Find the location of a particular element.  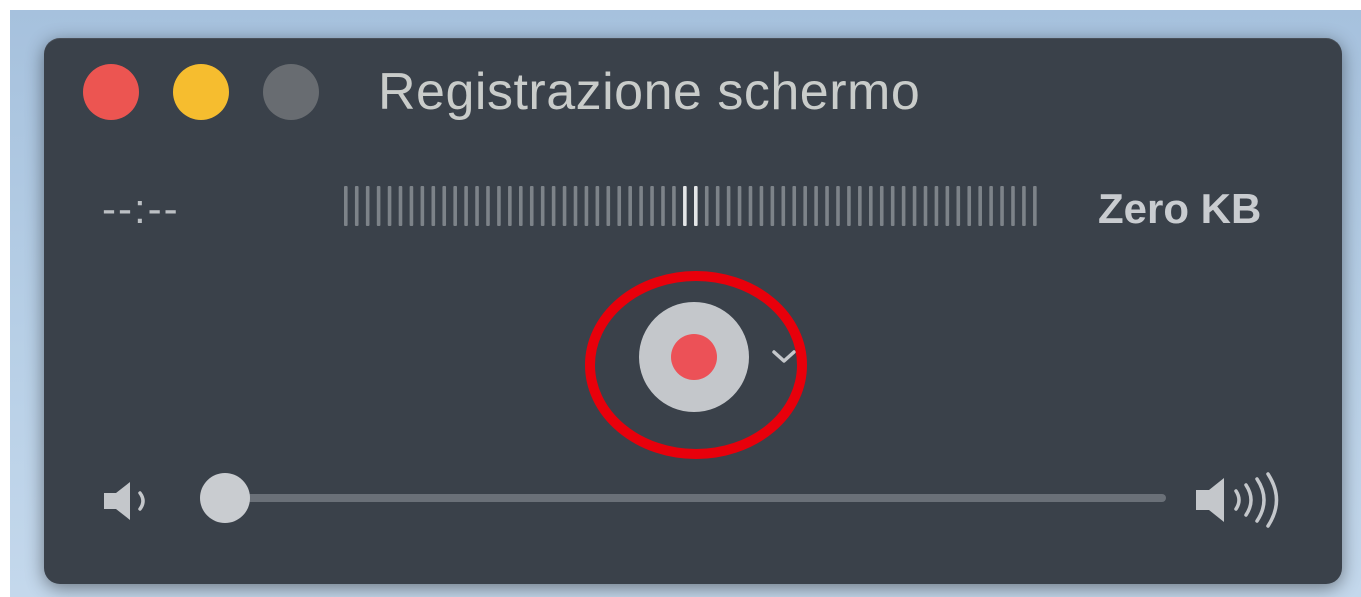

elapsed-time: --:-- is located at coordinates (141, 208).